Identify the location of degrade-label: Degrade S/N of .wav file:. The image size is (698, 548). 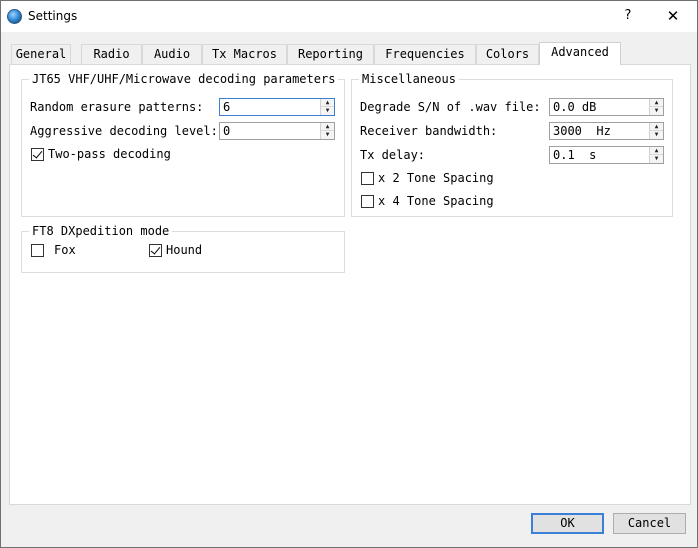
(450, 107).